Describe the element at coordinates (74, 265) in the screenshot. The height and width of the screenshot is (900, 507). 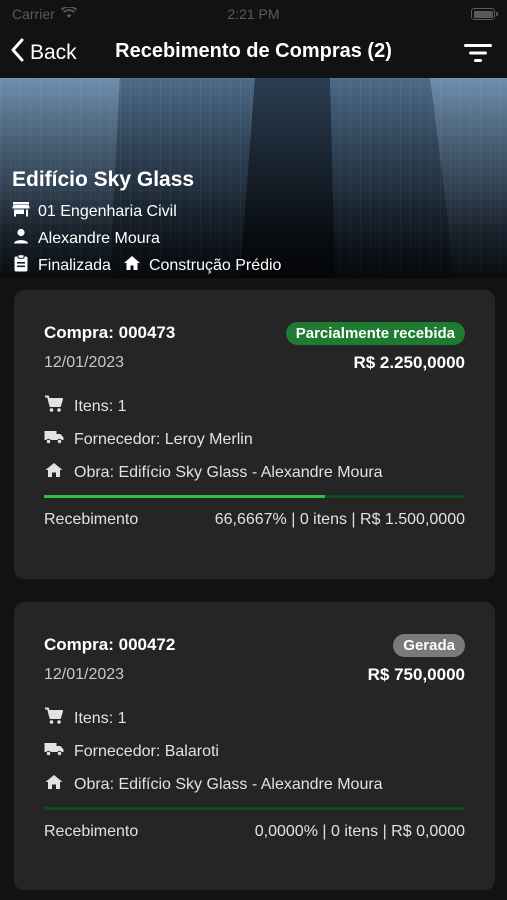
I see `status-label: Finalizada` at that location.